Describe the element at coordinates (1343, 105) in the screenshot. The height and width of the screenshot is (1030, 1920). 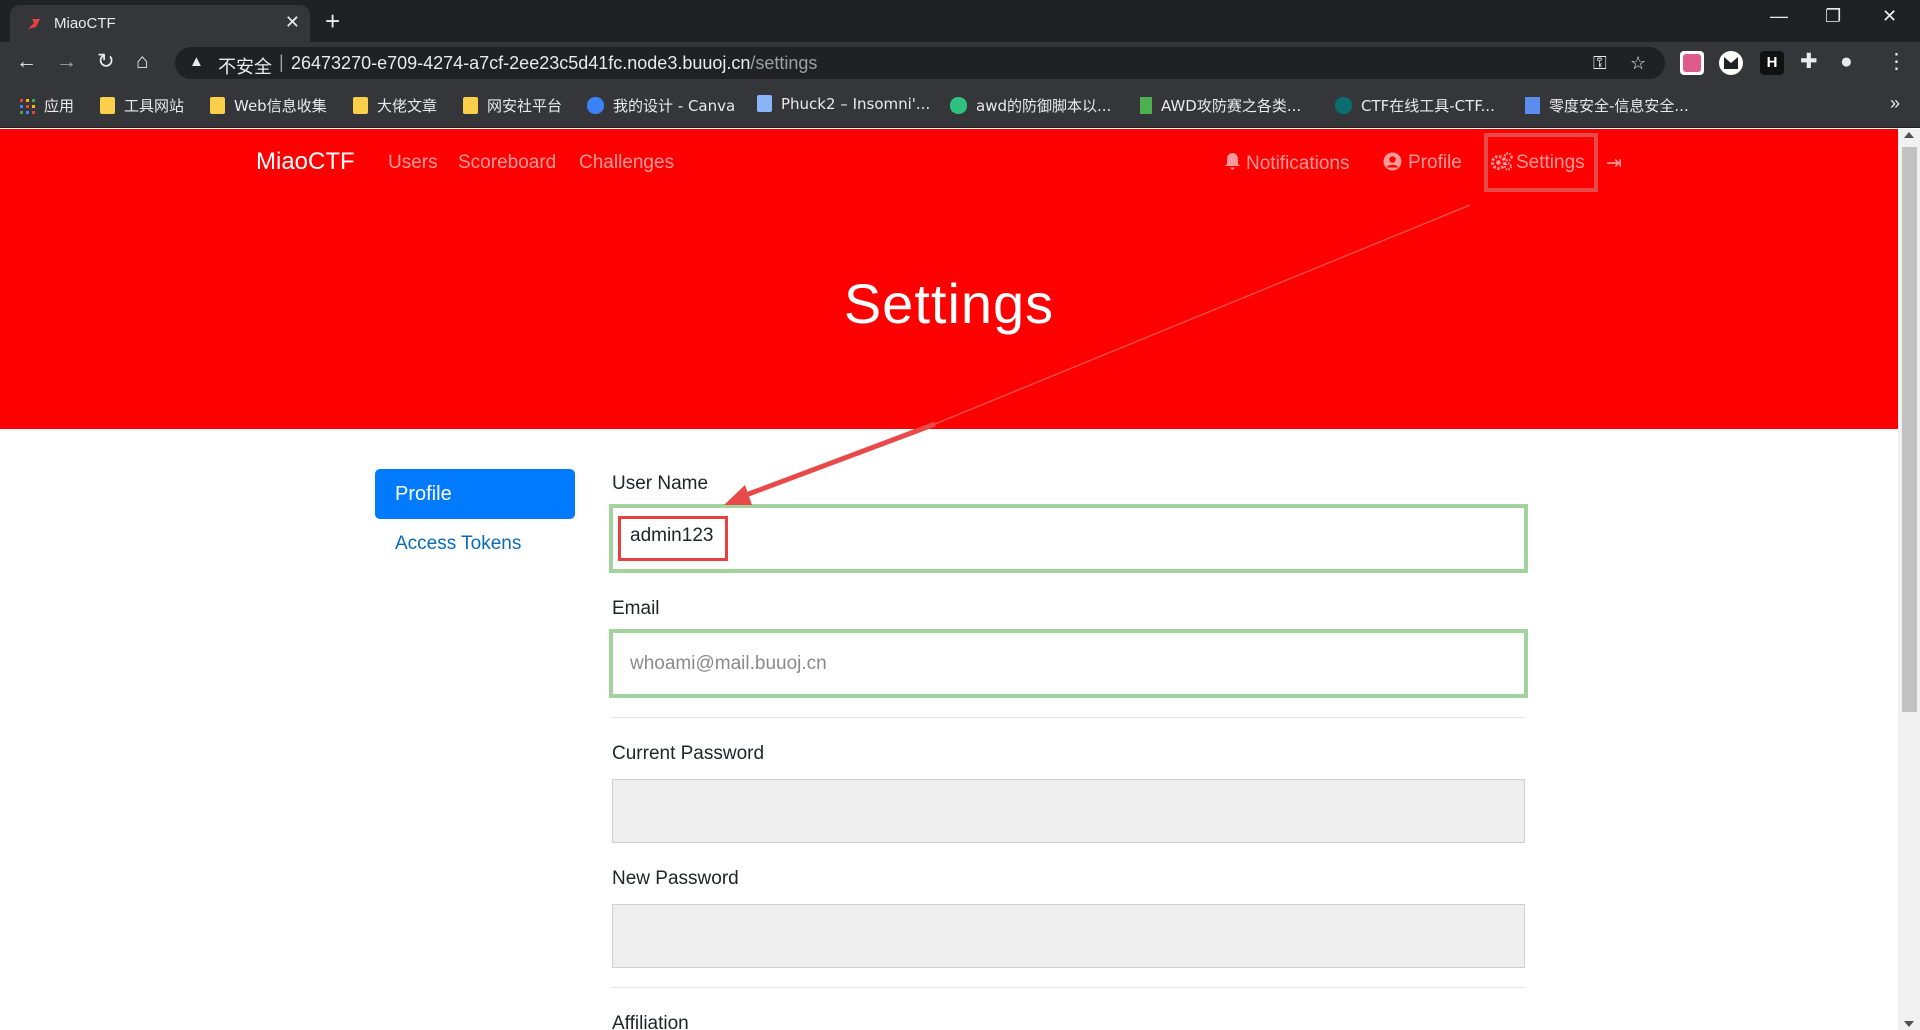
I see `ctf-icon` at that location.